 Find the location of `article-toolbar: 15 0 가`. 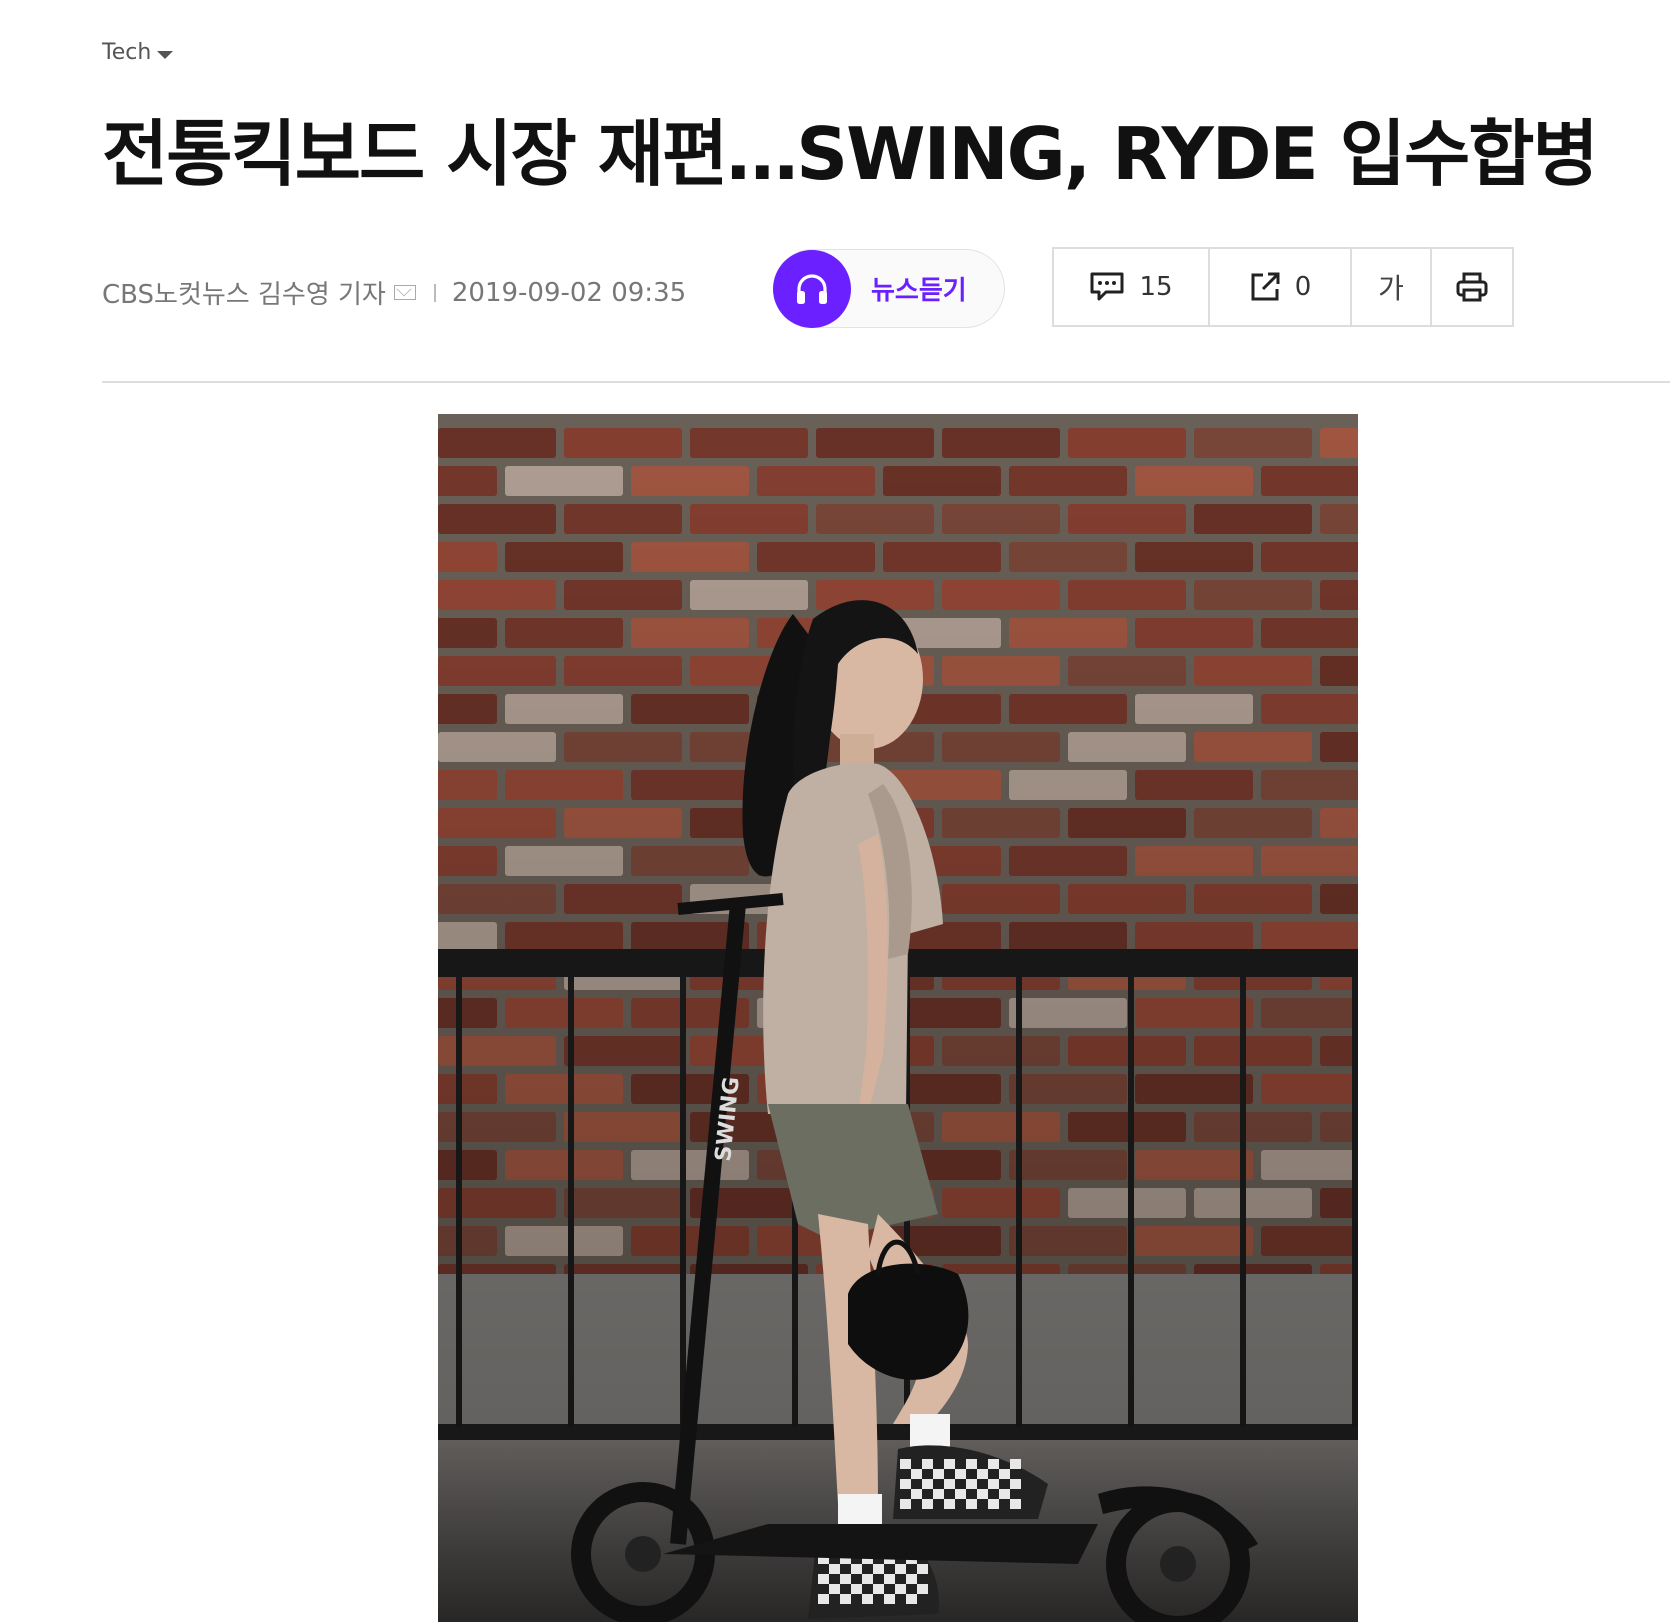

article-toolbar: 15 0 가 is located at coordinates (1283, 287).